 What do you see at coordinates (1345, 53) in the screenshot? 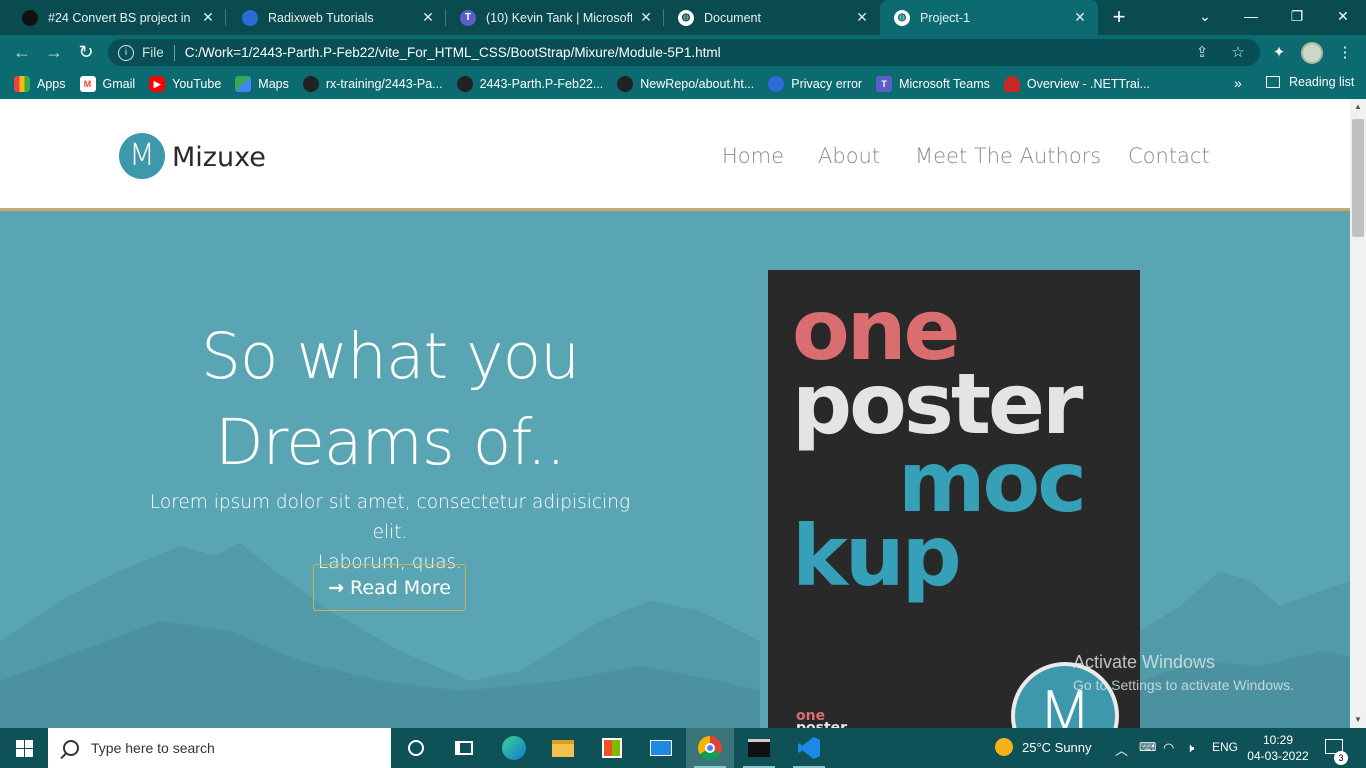
I see `menu-kebab-icon: ⋮` at bounding box center [1345, 53].